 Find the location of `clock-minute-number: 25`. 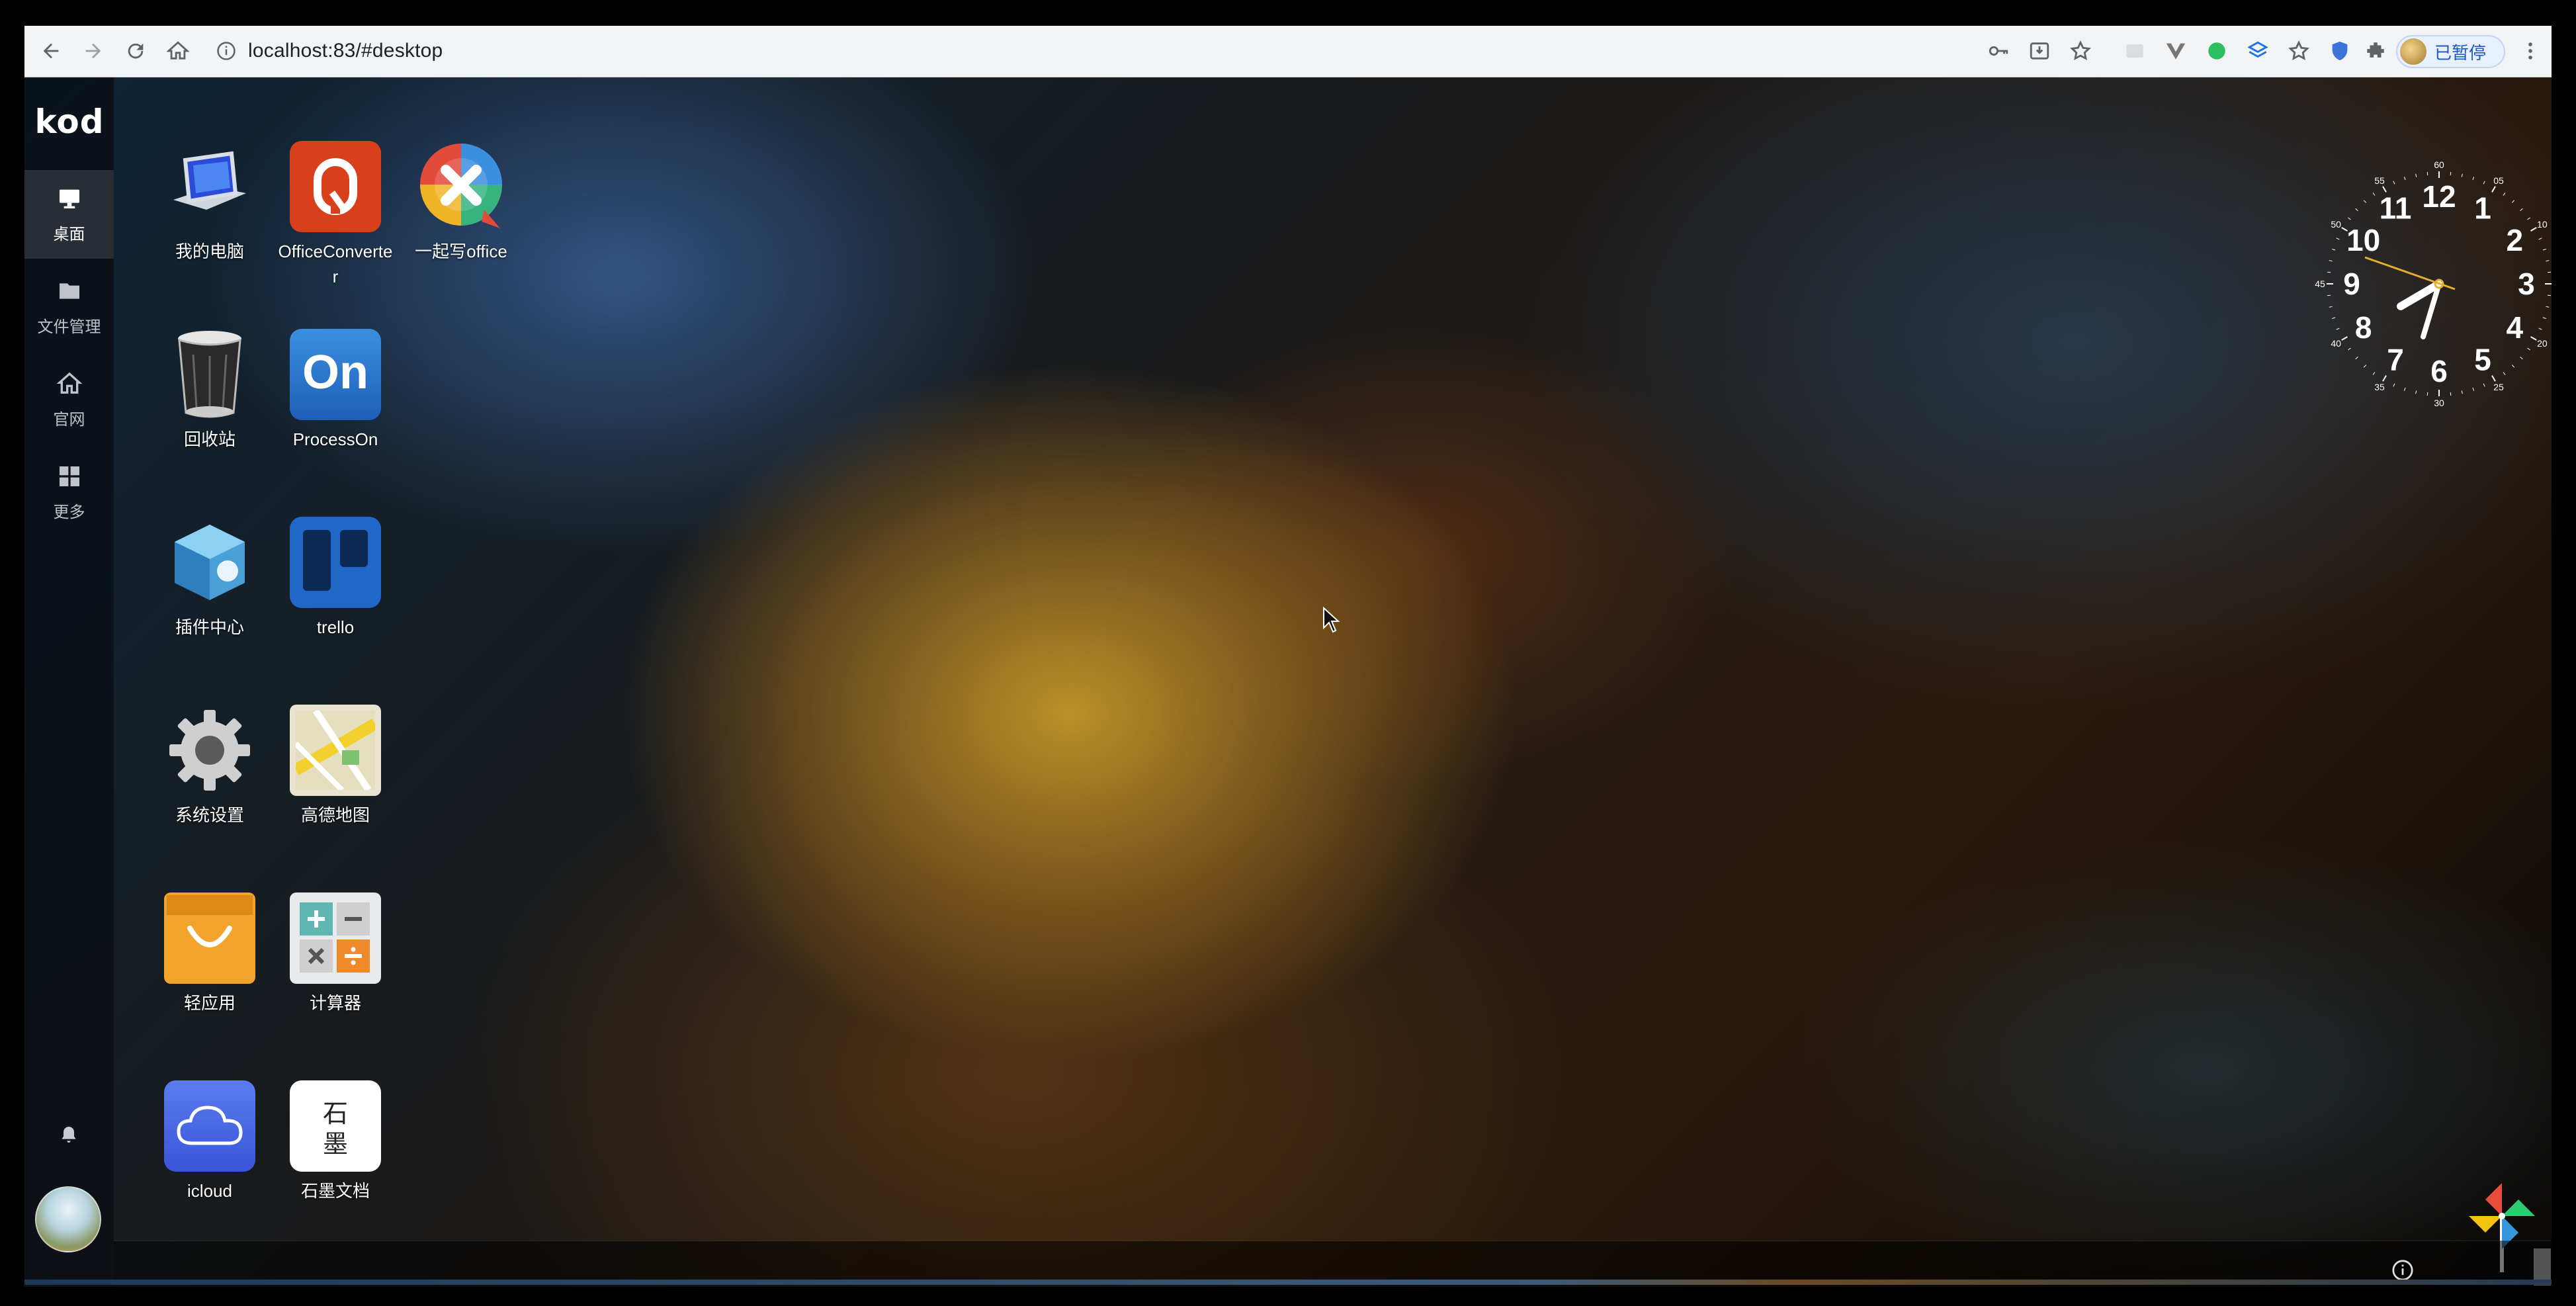

clock-minute-number: 25 is located at coordinates (2498, 387).